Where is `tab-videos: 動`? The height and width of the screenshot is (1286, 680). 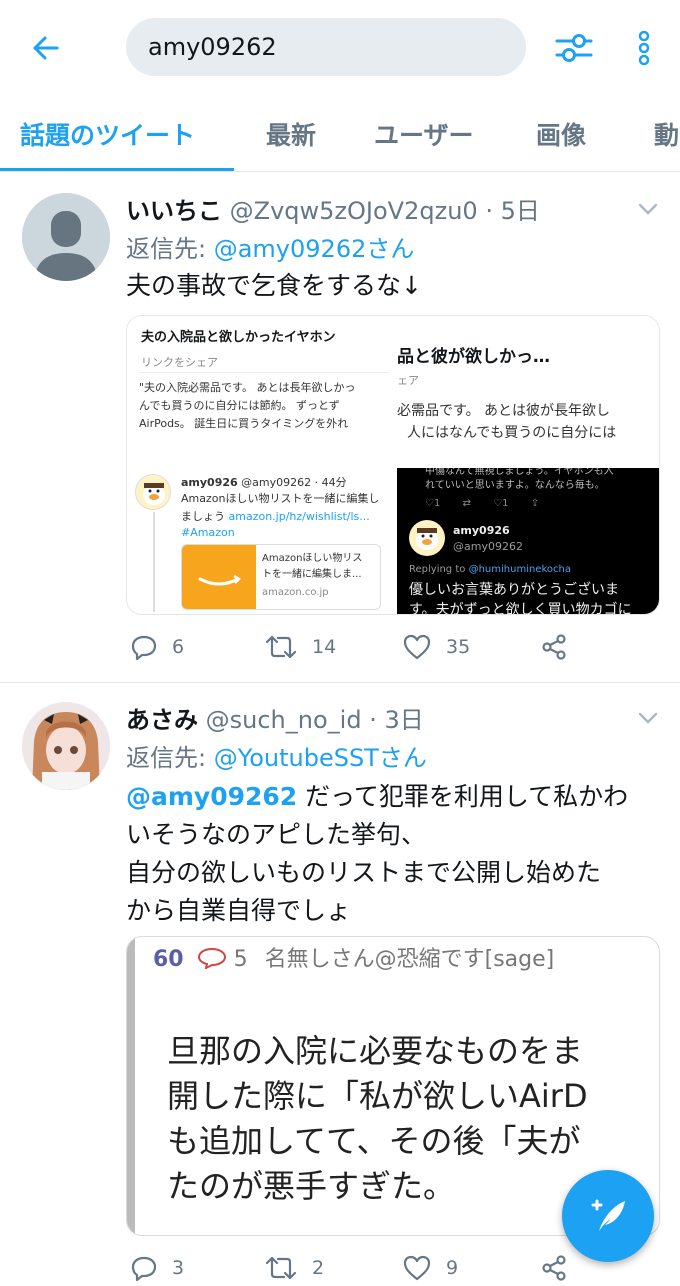
tab-videos: 動 is located at coordinates (666, 134).